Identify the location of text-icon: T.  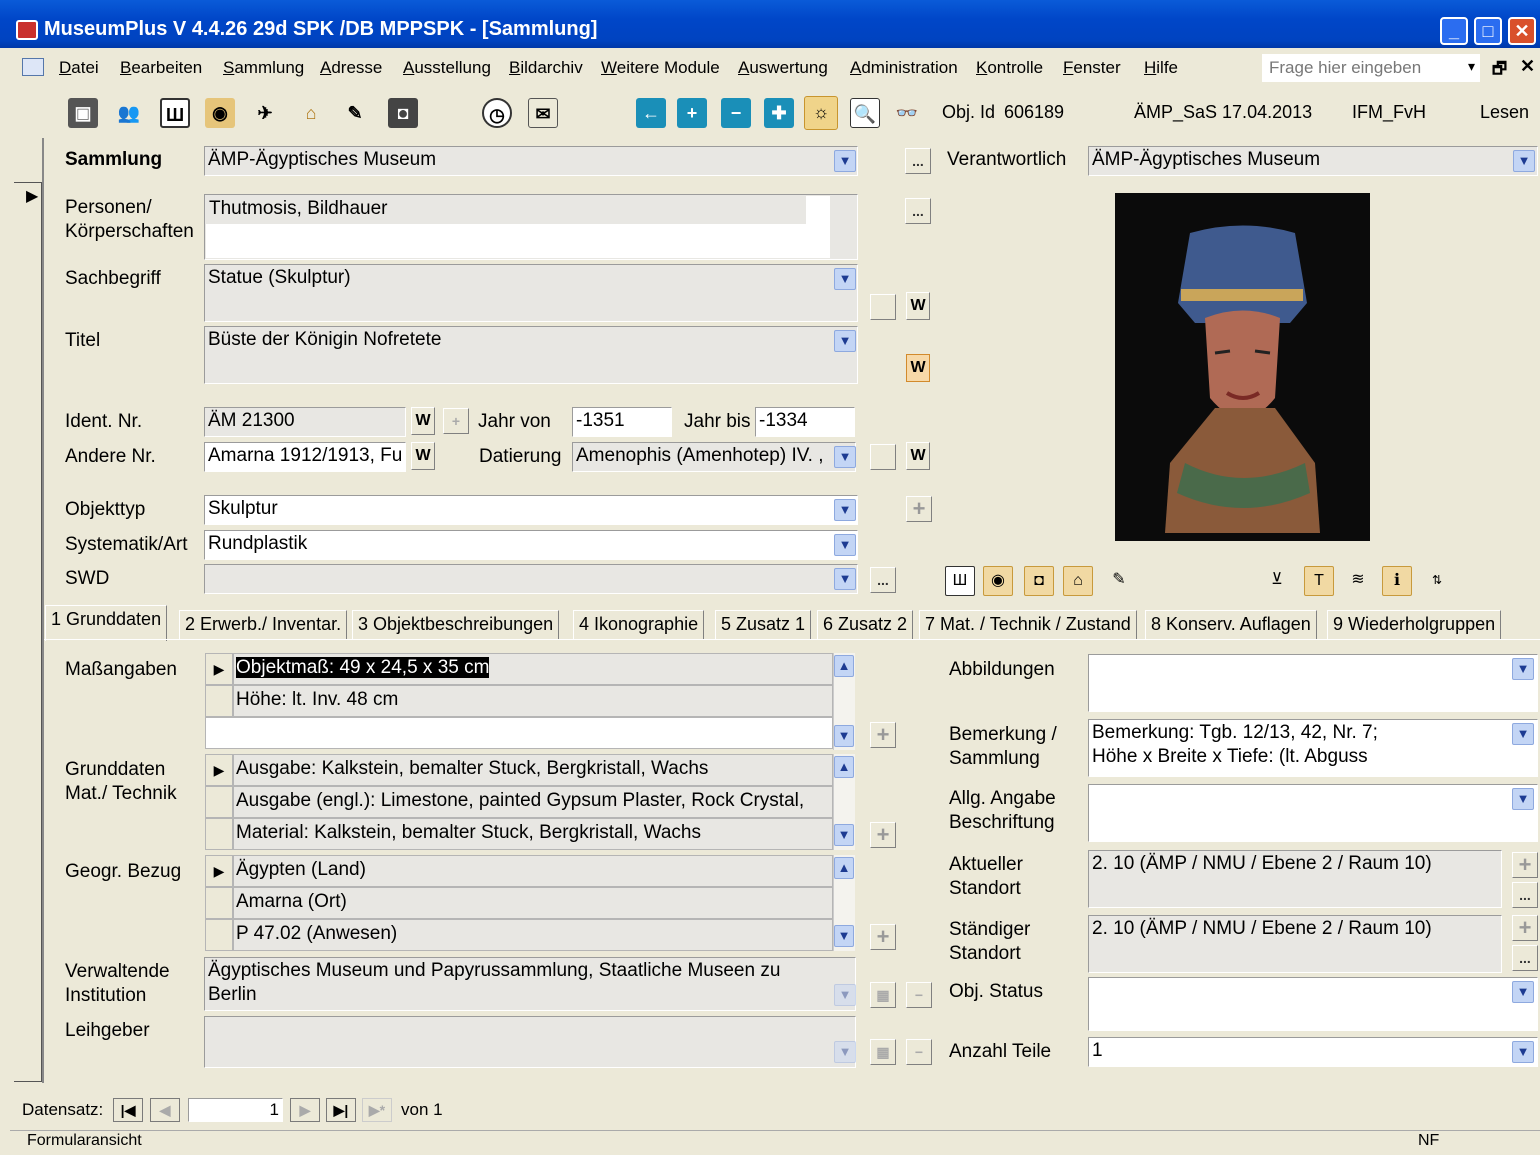
(1319, 581).